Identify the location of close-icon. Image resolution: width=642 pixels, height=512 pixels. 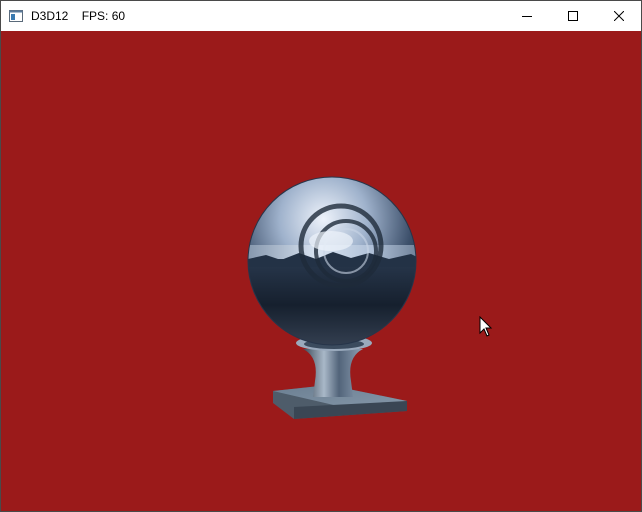
(619, 16).